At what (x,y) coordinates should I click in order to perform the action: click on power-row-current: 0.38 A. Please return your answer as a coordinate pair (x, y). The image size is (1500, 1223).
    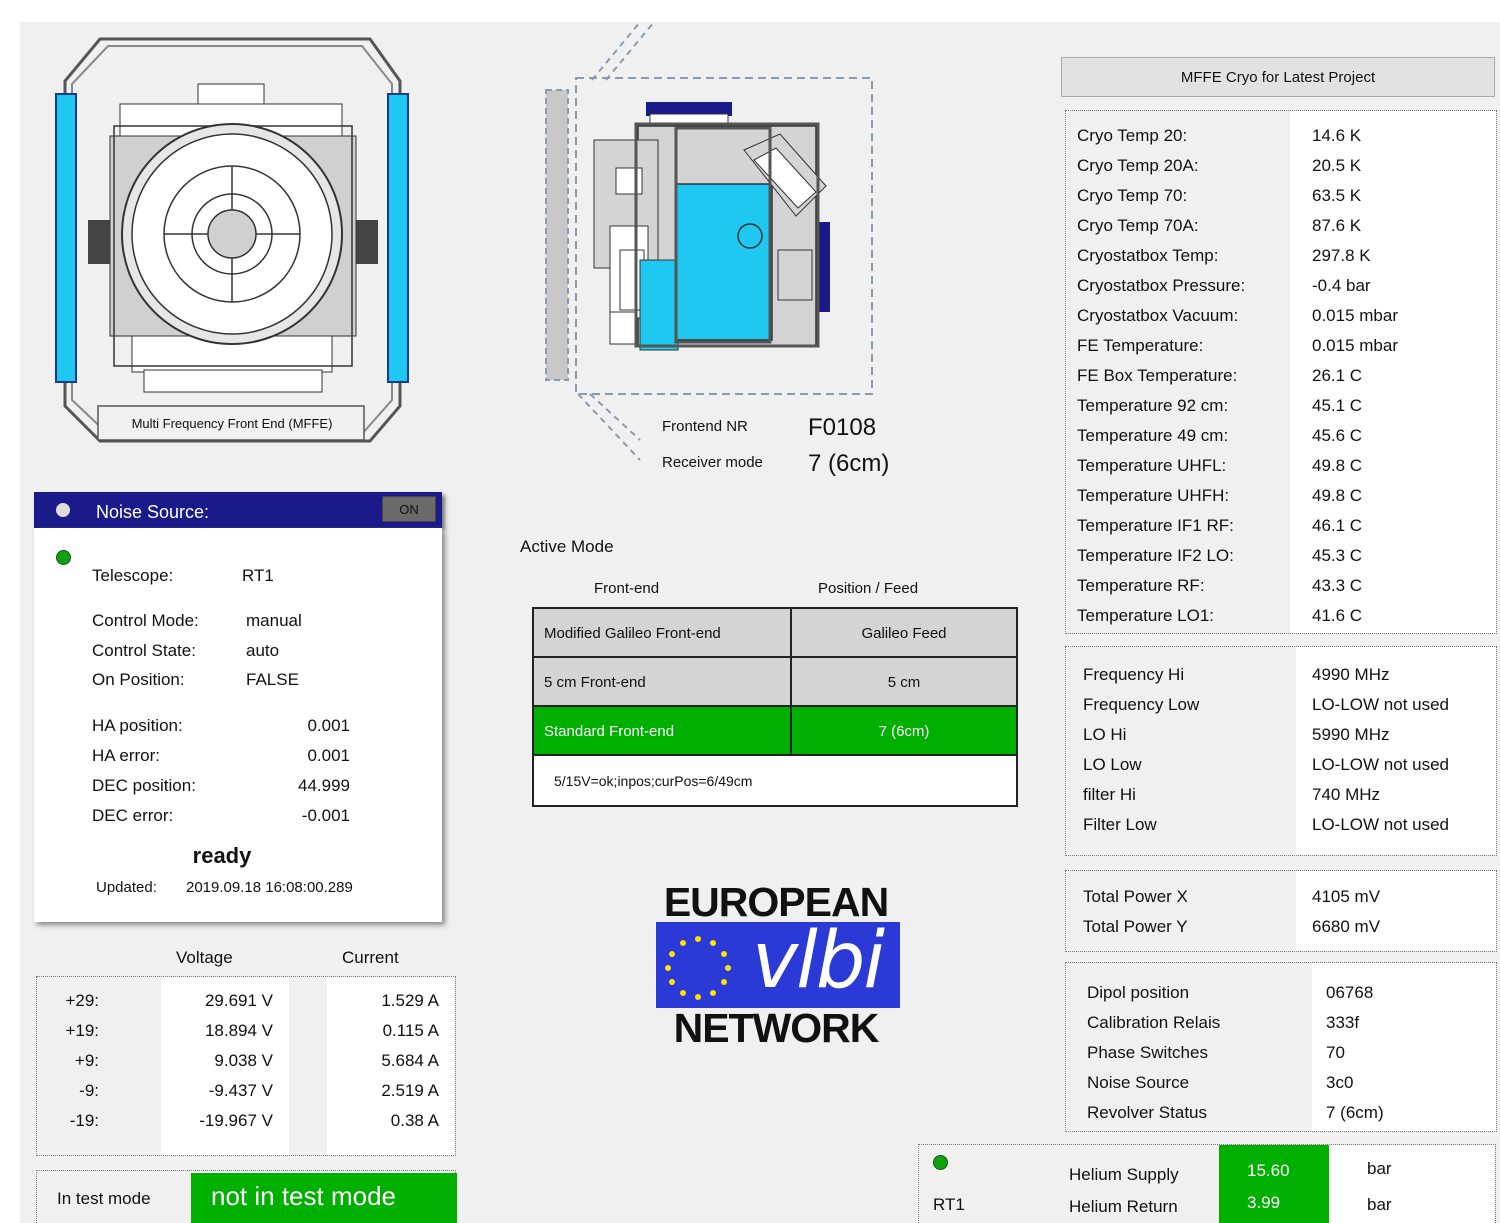
    Looking at the image, I should click on (414, 1120).